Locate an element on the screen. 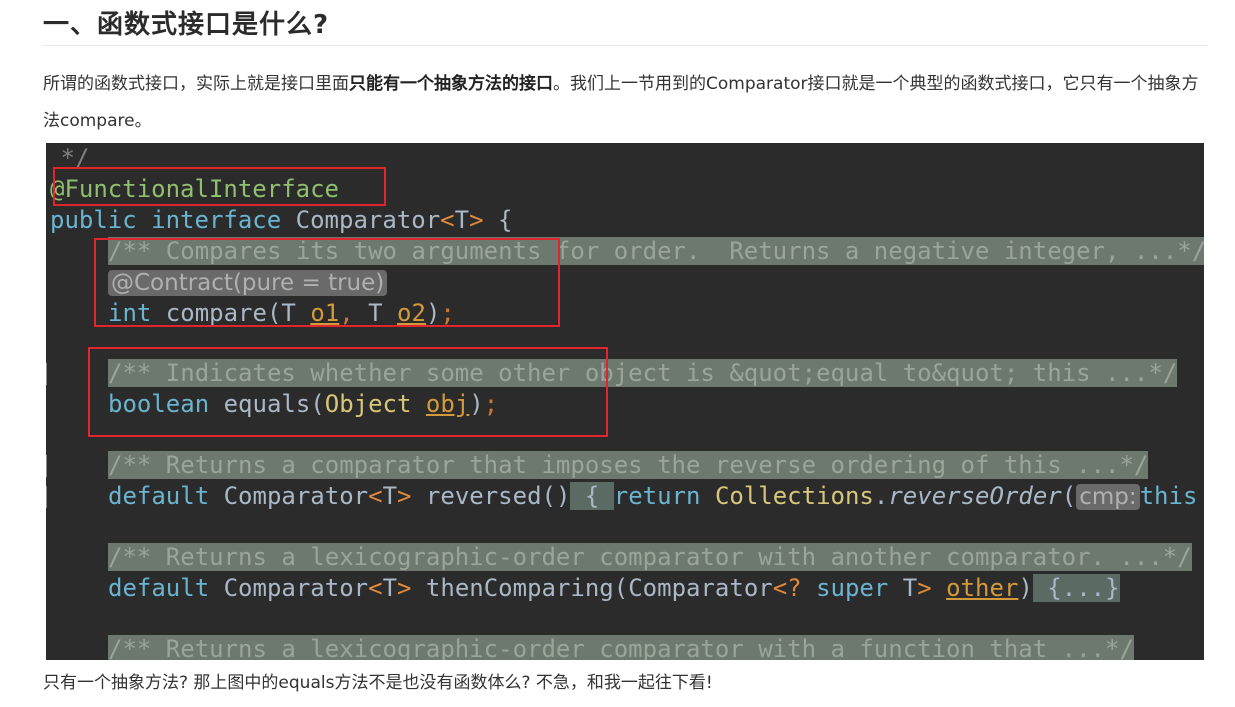 The height and width of the screenshot is (707, 1235). highlight-box-compare is located at coordinates (327, 282).